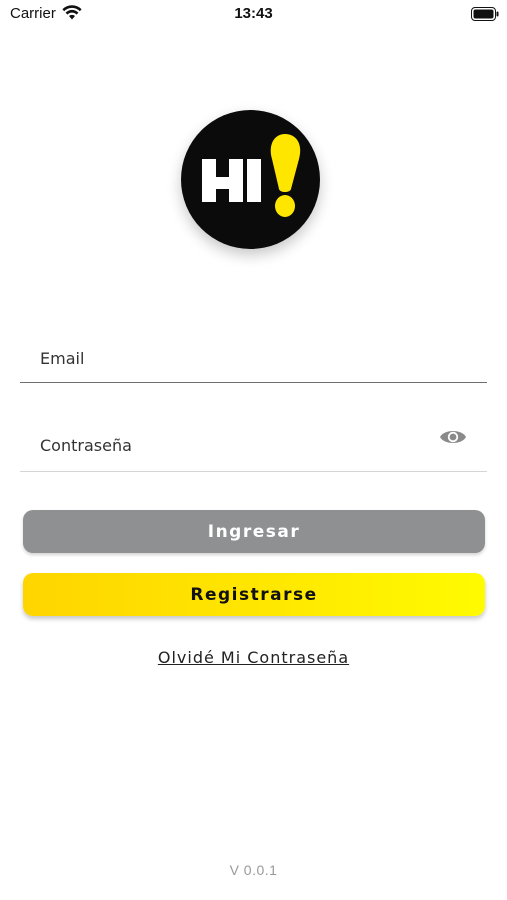  I want to click on password-field, so click(253, 445).